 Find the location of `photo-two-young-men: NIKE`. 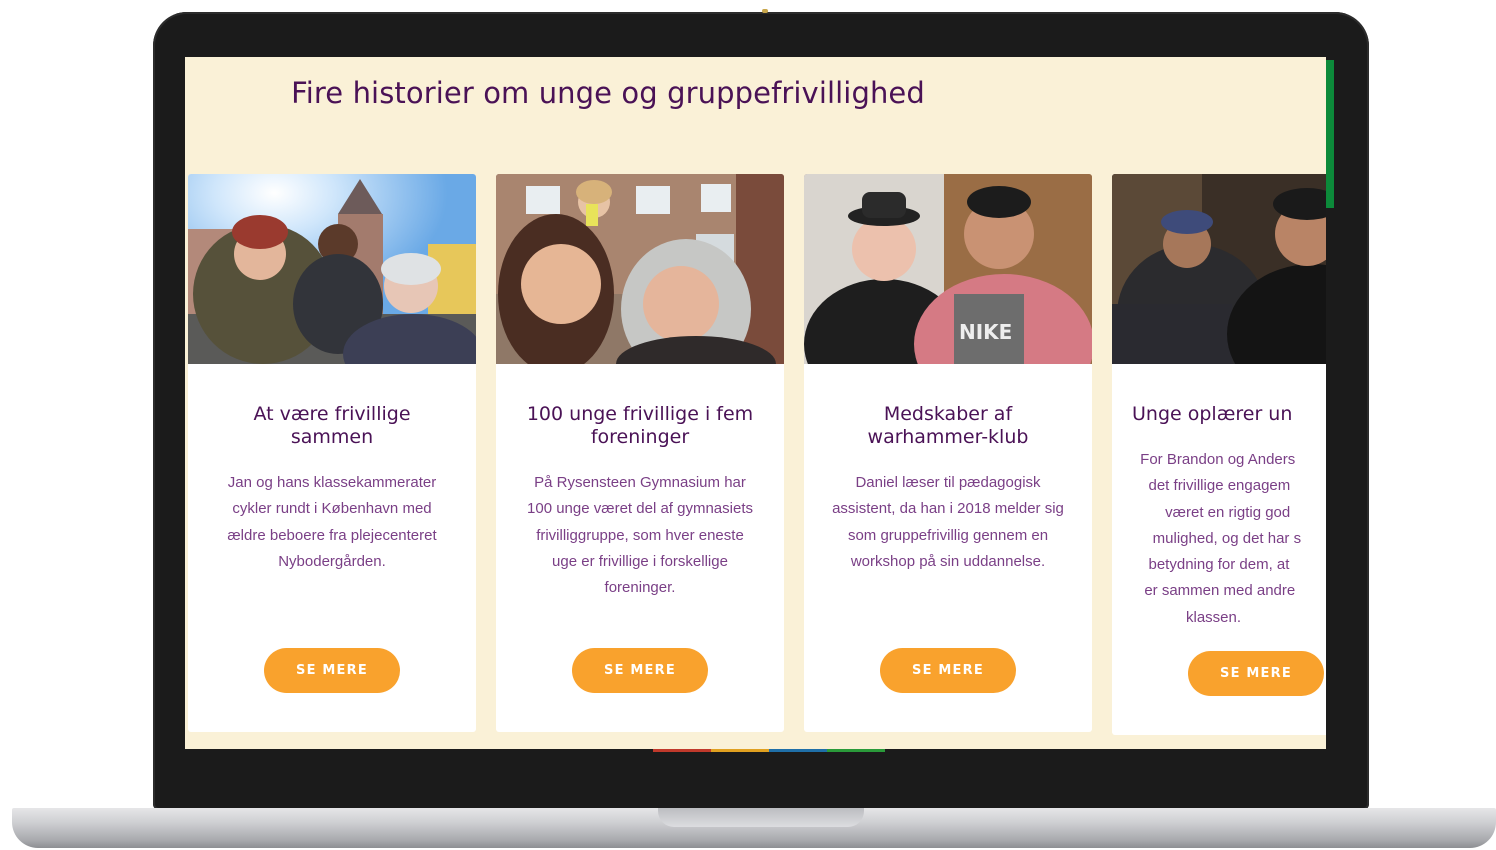

photo-two-young-men: NIKE is located at coordinates (948, 269).